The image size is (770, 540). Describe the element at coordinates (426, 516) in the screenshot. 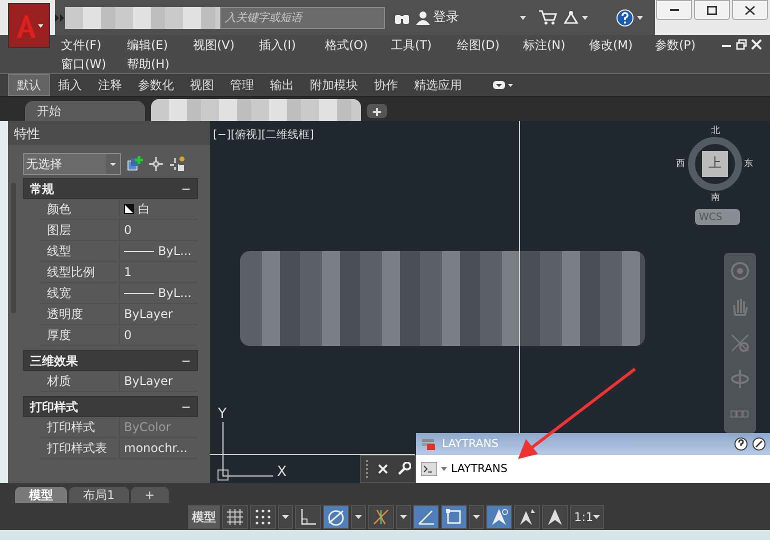

I see `angle-track-toggle` at that location.